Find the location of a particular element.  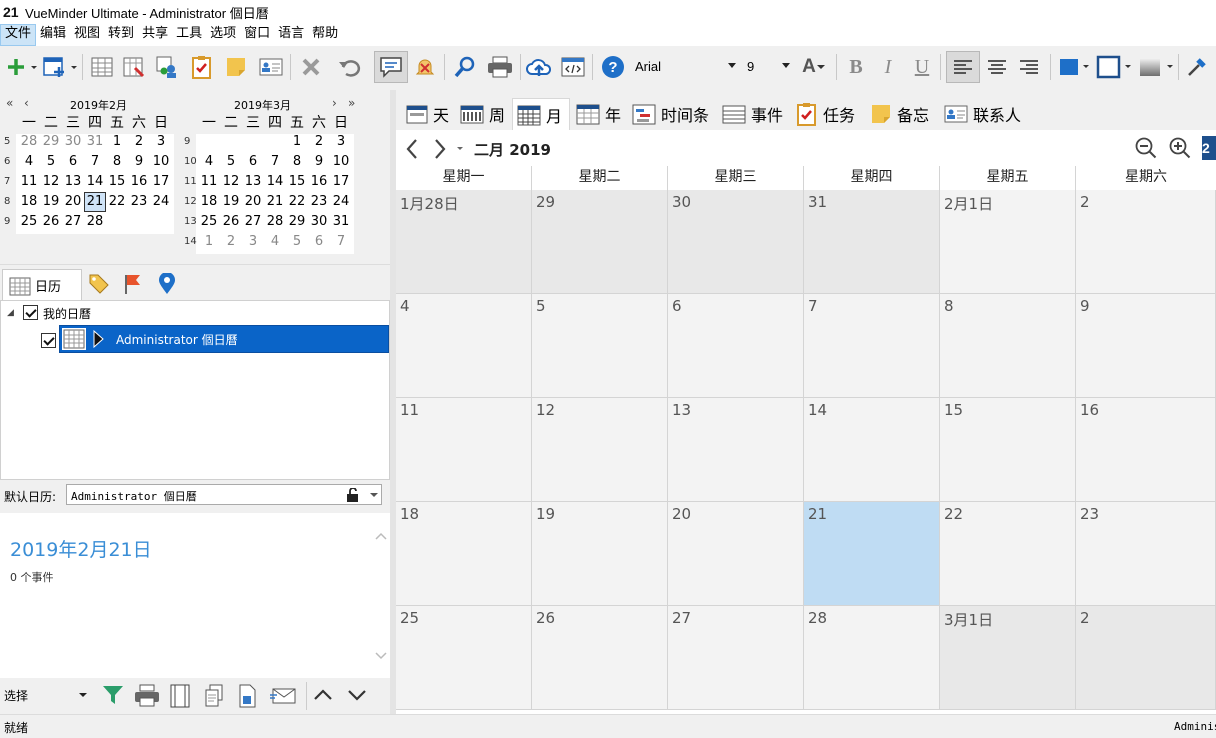

next-month-icon: › is located at coordinates (334, 103).